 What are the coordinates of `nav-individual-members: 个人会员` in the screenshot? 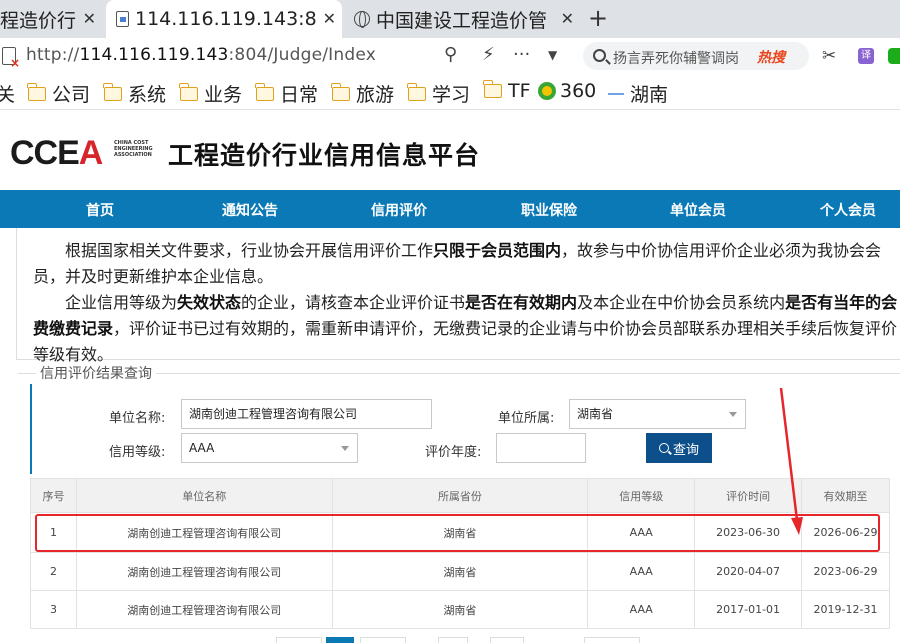 It's located at (848, 210).